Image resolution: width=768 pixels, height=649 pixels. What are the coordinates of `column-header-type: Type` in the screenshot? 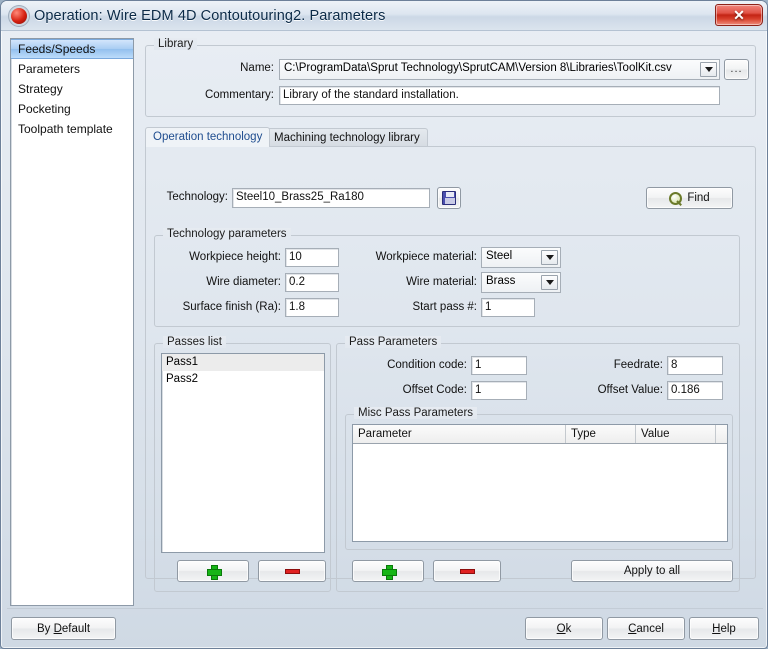 It's located at (601, 434).